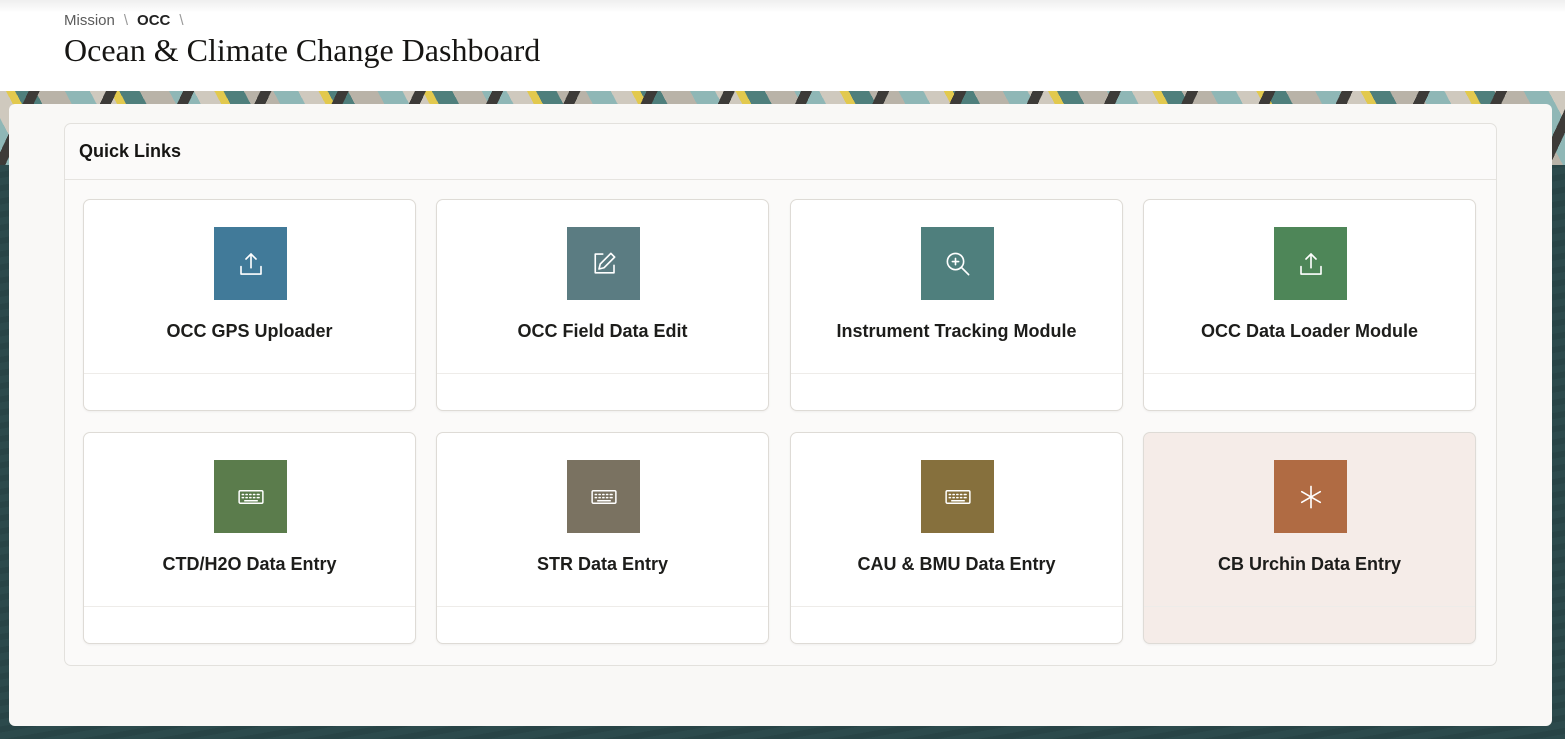 The width and height of the screenshot is (1565, 739). I want to click on card-occ-gps-uploader: OCC GPS Uploader, so click(249, 305).